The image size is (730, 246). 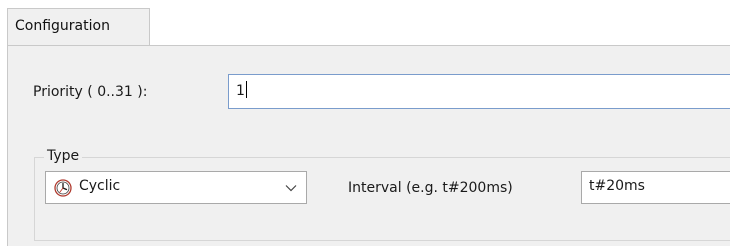 What do you see at coordinates (90, 92) in the screenshot?
I see `priority-label: Priority ( 0..31 ):` at bounding box center [90, 92].